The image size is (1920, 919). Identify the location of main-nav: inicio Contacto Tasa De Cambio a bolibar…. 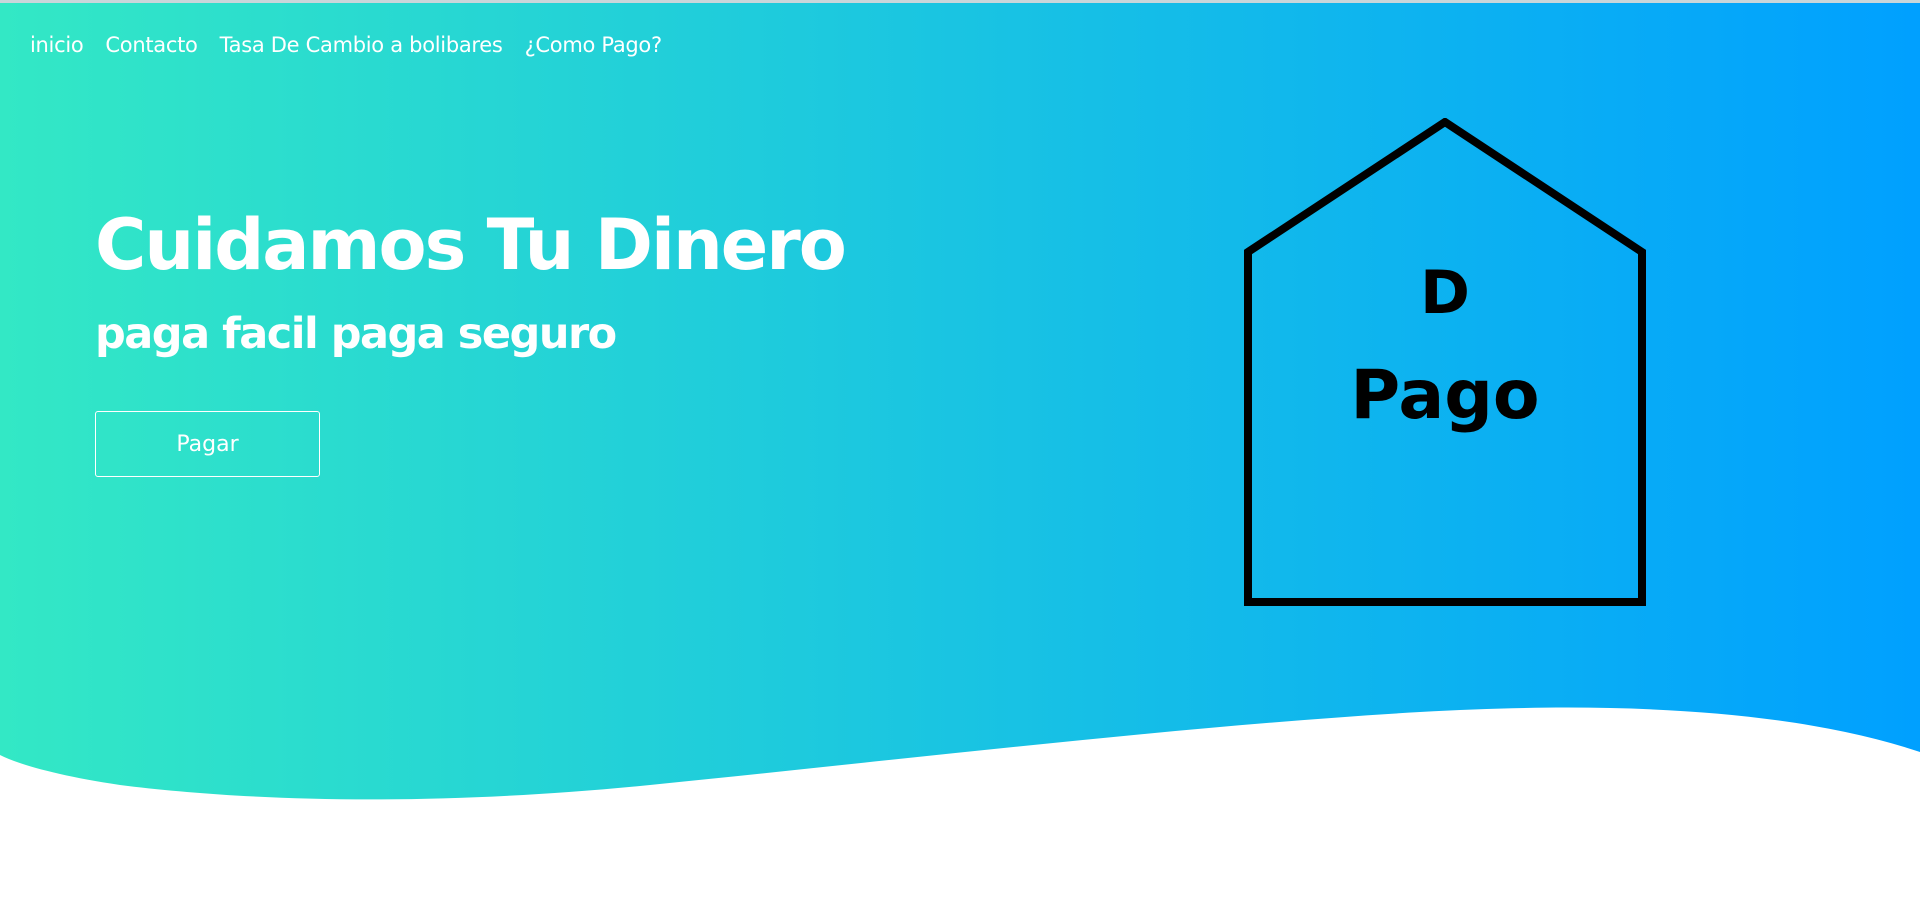
(346, 45).